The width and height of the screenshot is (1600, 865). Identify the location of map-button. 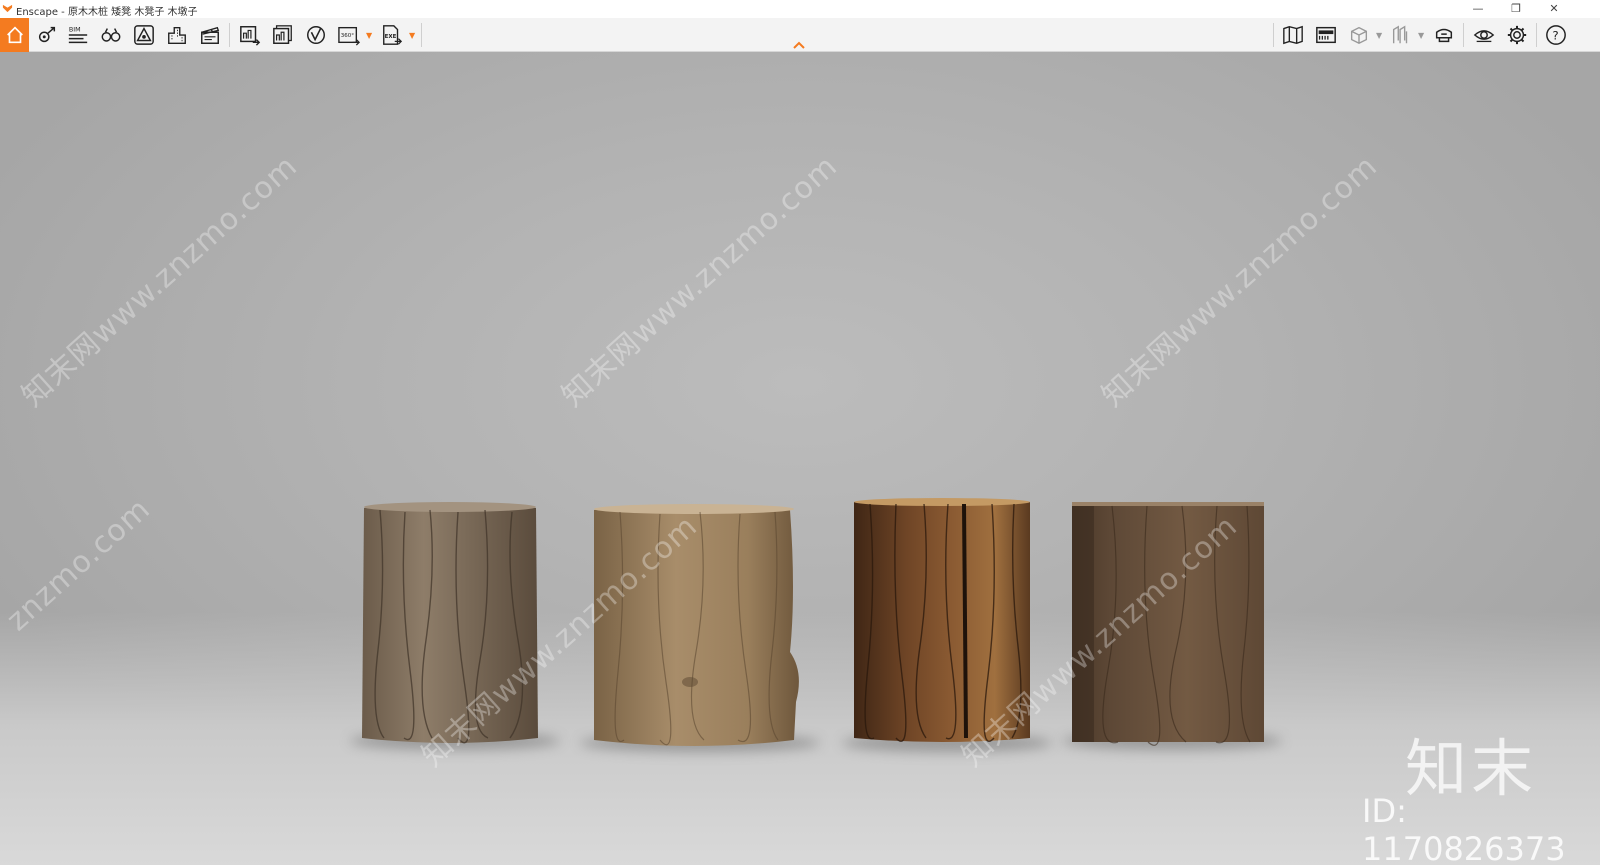
(1293, 35).